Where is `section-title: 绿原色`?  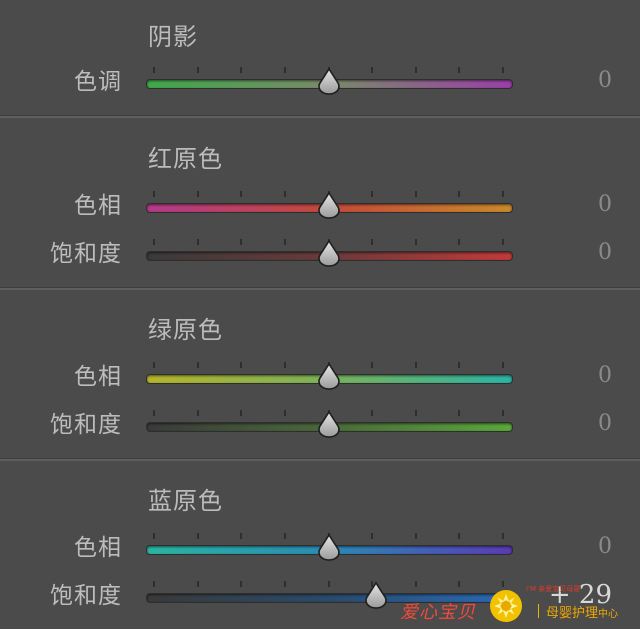
section-title: 绿原色 is located at coordinates (185, 330).